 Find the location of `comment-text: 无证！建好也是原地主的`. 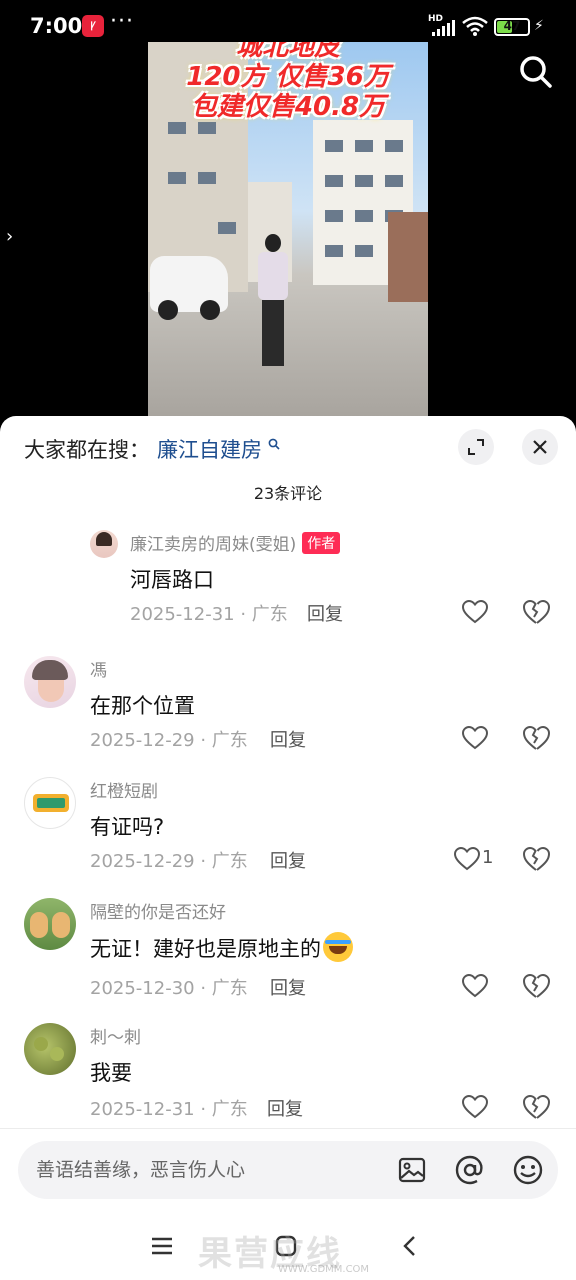

comment-text: 无证！建好也是原地主的 is located at coordinates (221, 947).